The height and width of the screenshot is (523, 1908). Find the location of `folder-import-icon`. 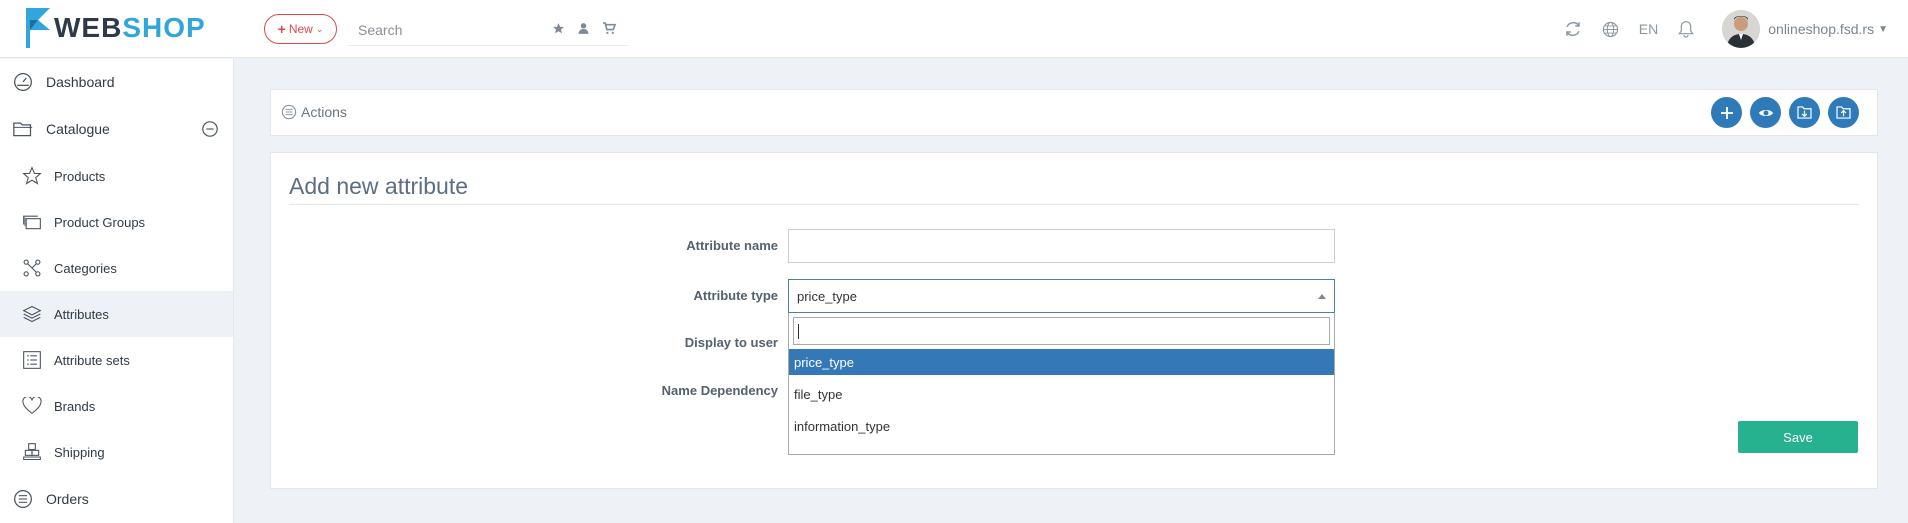

folder-import-icon is located at coordinates (1804, 112).